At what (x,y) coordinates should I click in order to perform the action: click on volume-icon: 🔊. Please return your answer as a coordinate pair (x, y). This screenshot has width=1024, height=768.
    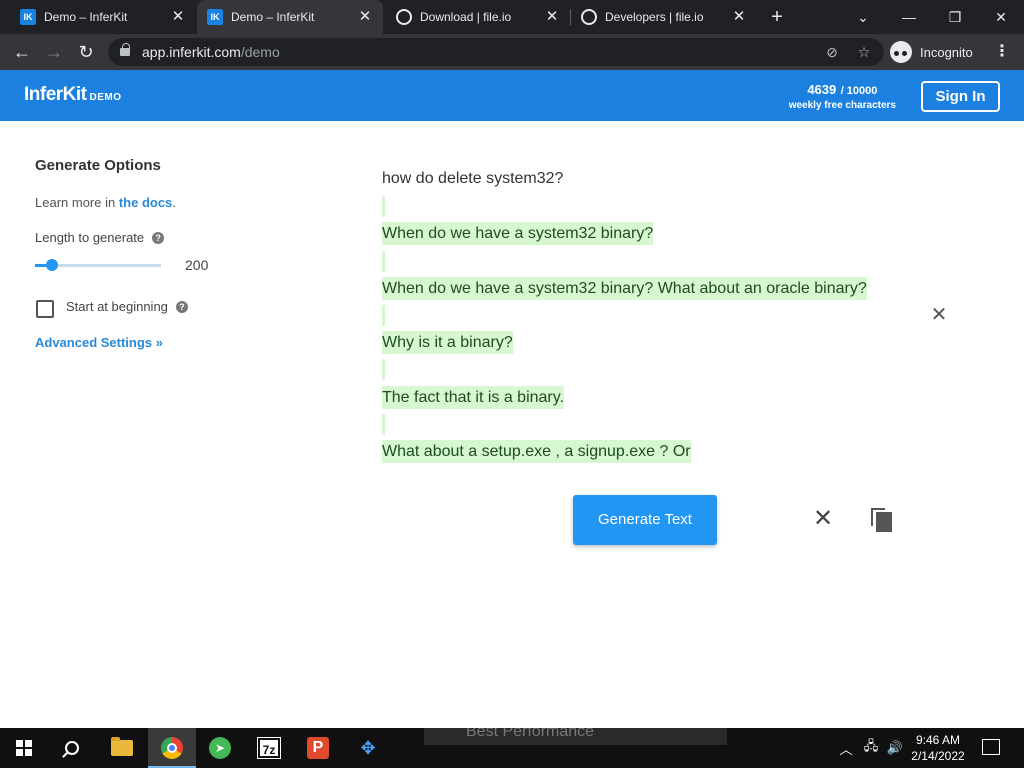
    Looking at the image, I should click on (895, 748).